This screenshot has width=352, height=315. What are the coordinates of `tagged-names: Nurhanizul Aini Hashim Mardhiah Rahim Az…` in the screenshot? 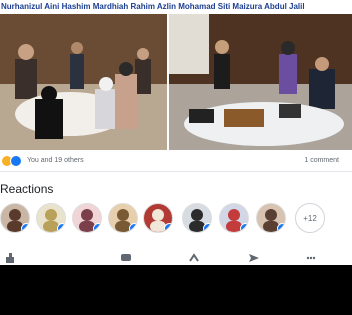 It's located at (176, 7).